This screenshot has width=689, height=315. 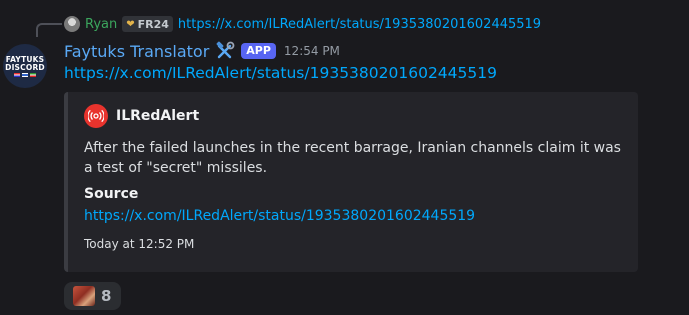 What do you see at coordinates (101, 24) in the screenshot?
I see `reply-username: Ryan` at bounding box center [101, 24].